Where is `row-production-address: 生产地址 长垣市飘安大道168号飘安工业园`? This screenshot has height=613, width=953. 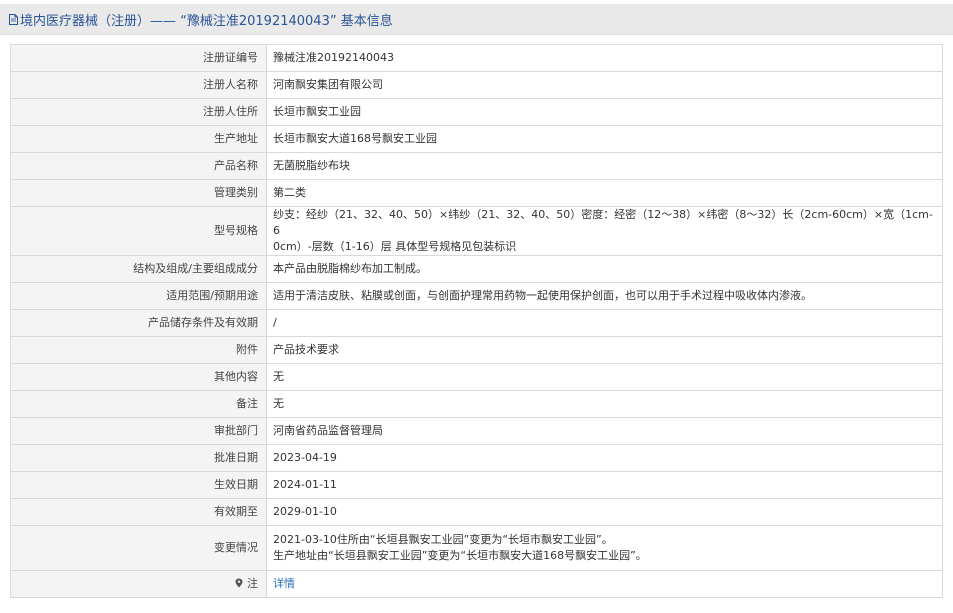 row-production-address: 生产地址 长垣市飘安大道168号飘安工业园 is located at coordinates (476, 139).